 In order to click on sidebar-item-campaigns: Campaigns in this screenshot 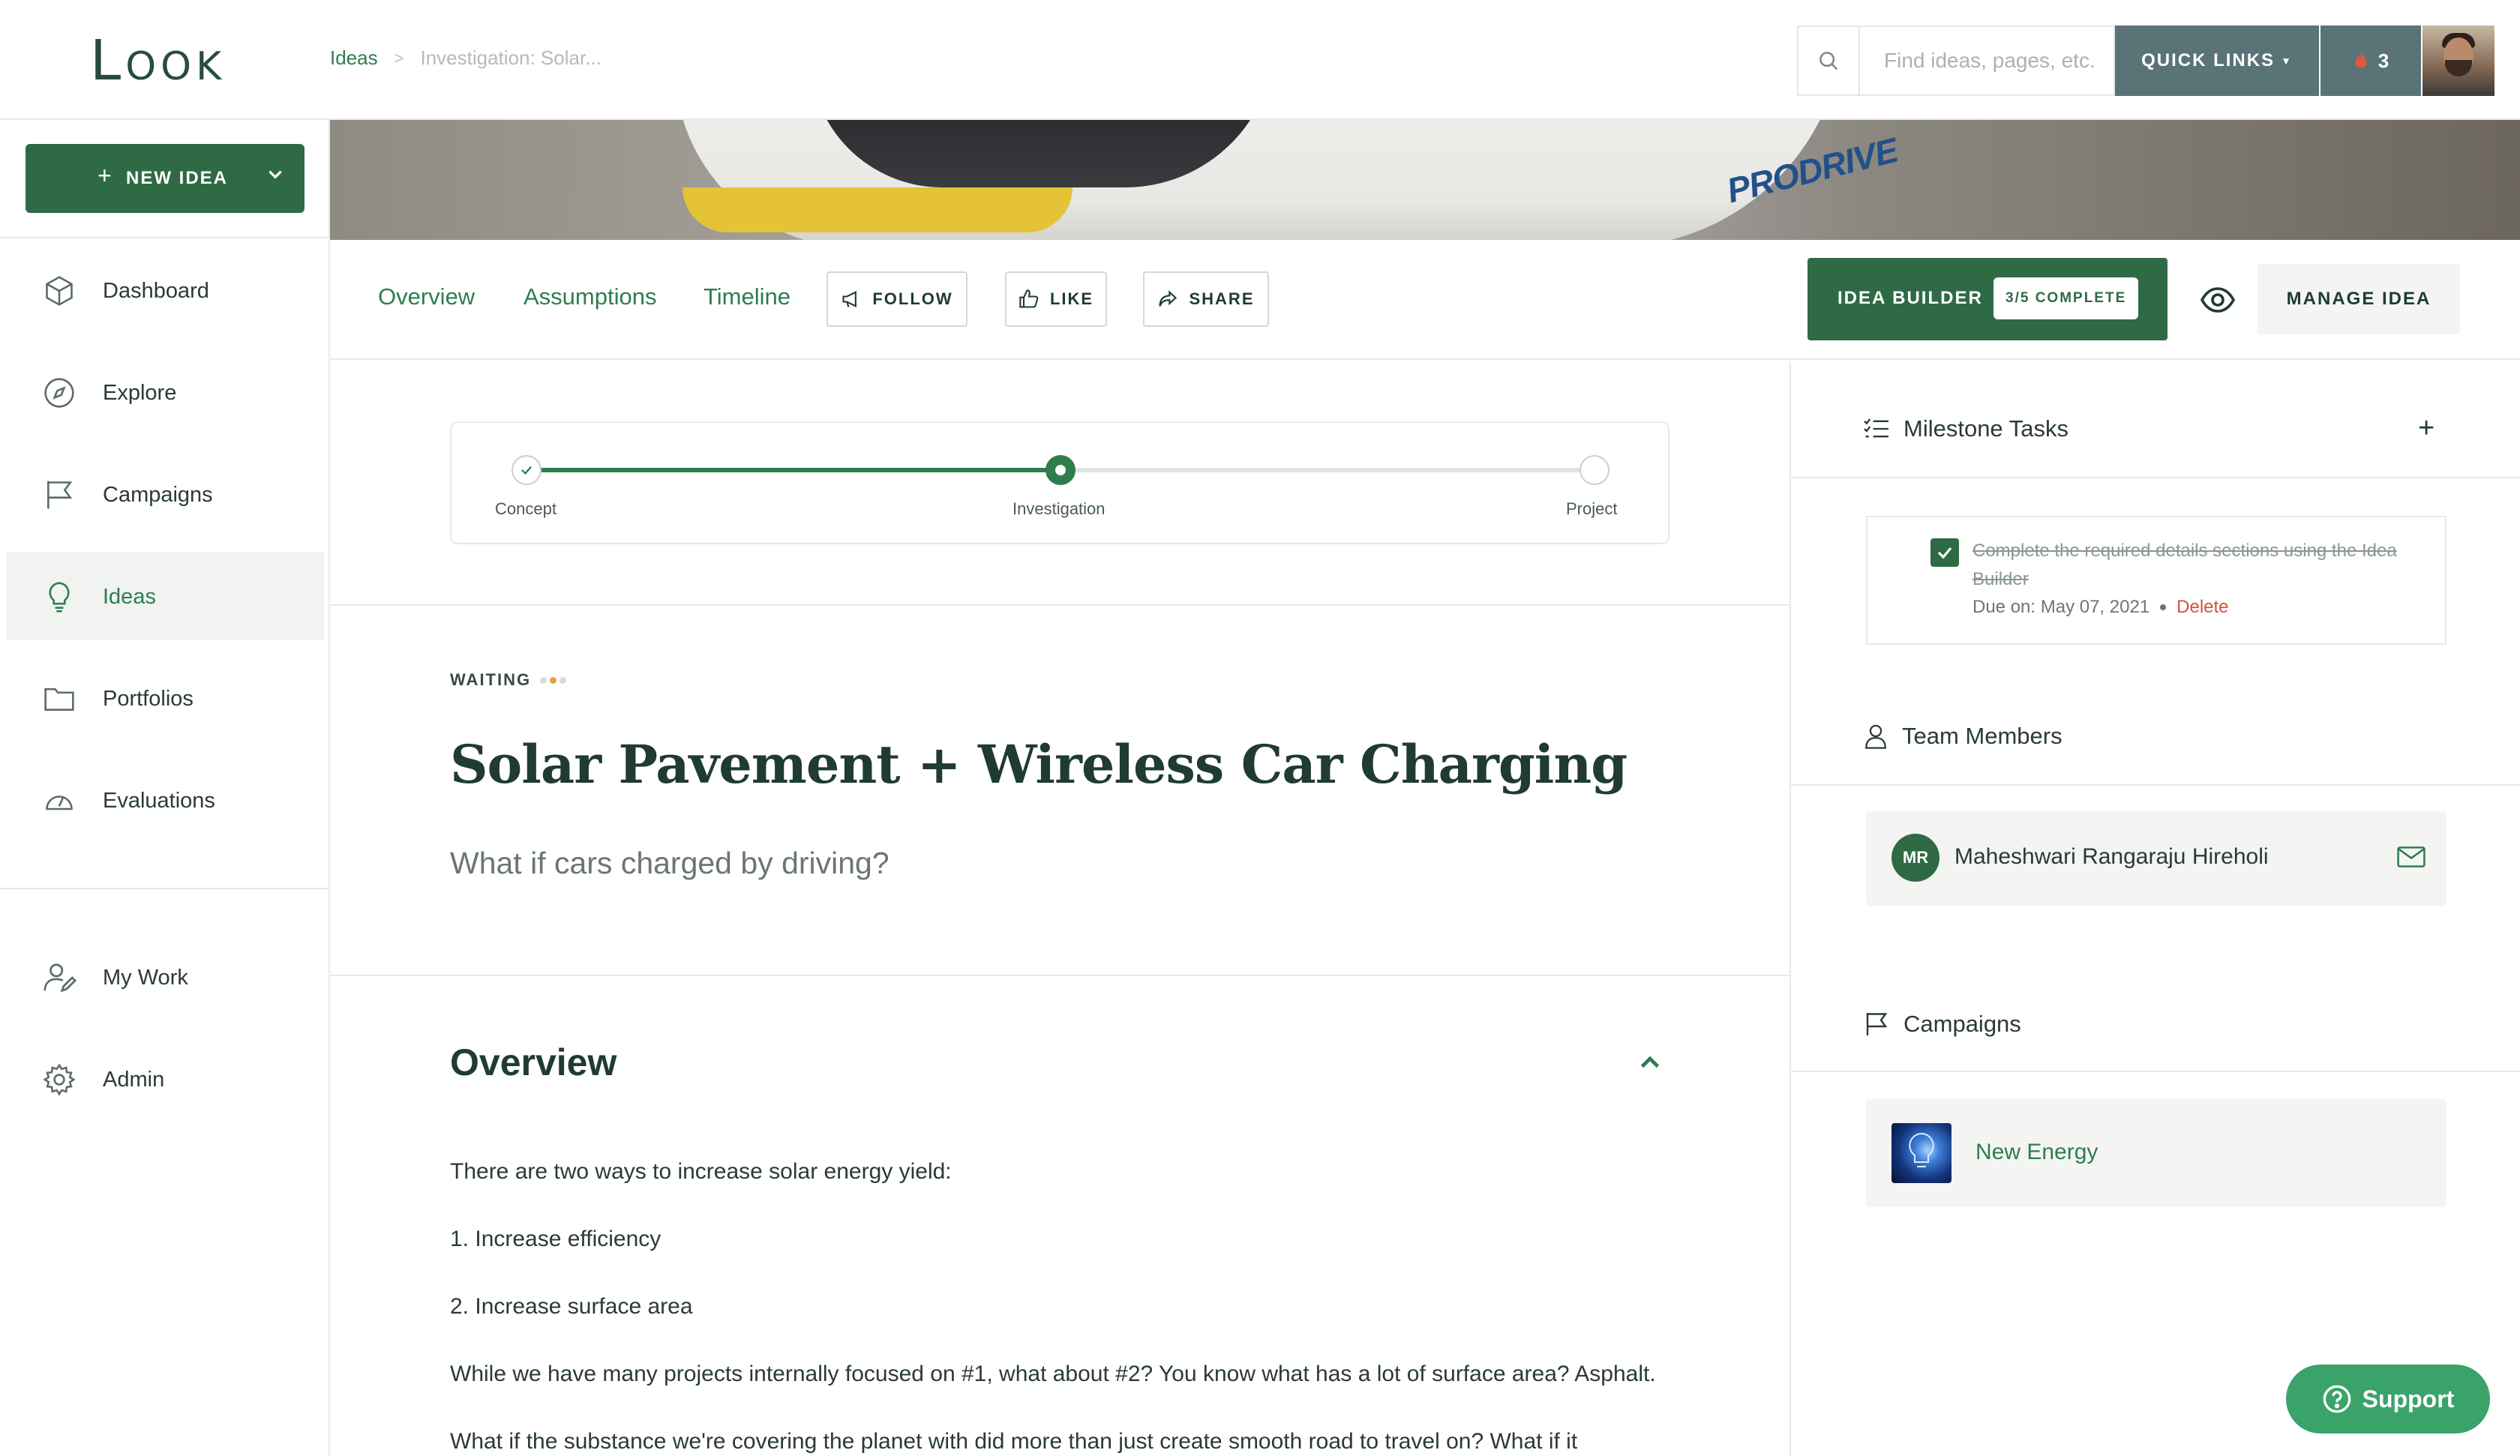, I will do `click(165, 494)`.